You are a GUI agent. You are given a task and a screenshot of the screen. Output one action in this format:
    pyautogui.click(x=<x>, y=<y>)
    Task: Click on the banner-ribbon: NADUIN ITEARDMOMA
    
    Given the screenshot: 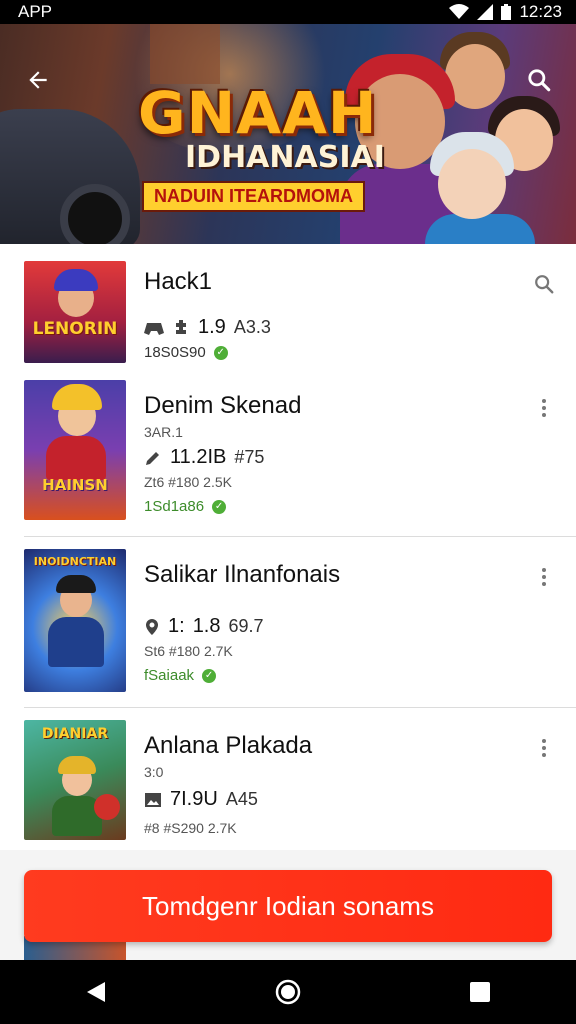 What is the action you would take?
    pyautogui.click(x=253, y=196)
    